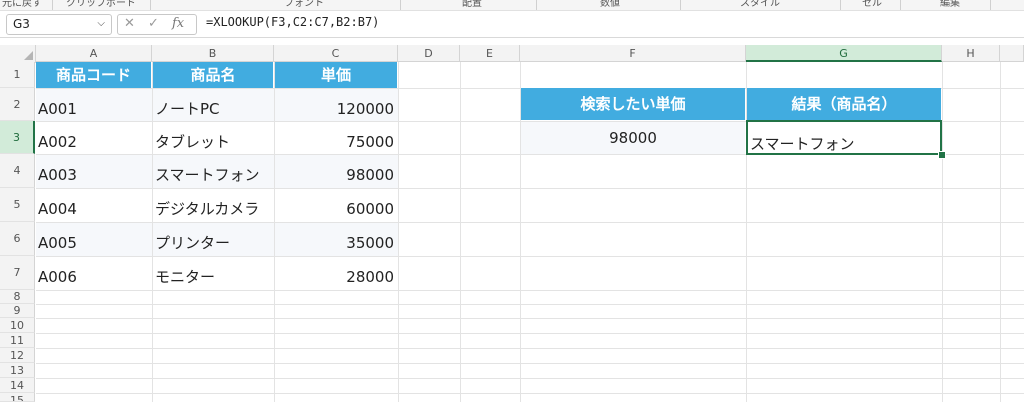 The height and width of the screenshot is (402, 1024). I want to click on ribbon-group-alignment: 配置, so click(472, 4).